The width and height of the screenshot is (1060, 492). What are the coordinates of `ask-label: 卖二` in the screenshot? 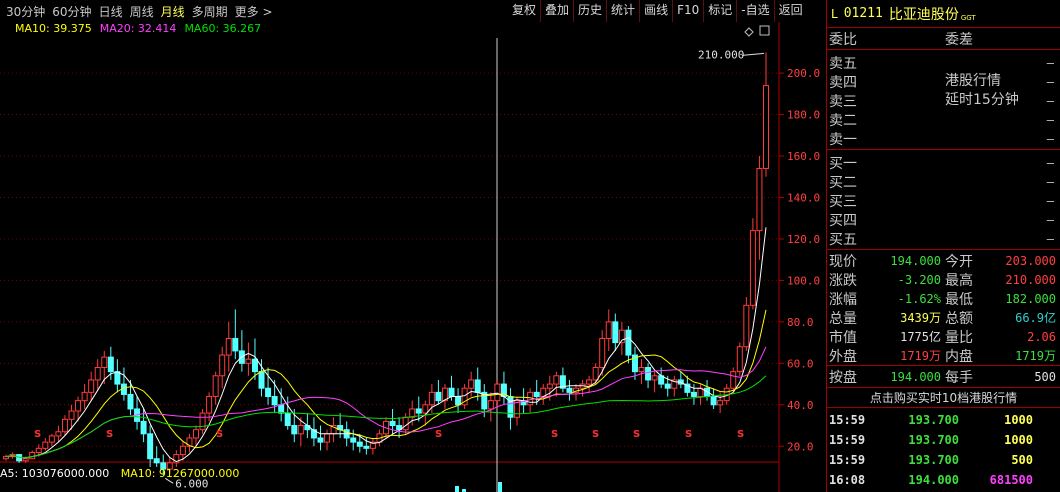 It's located at (843, 120).